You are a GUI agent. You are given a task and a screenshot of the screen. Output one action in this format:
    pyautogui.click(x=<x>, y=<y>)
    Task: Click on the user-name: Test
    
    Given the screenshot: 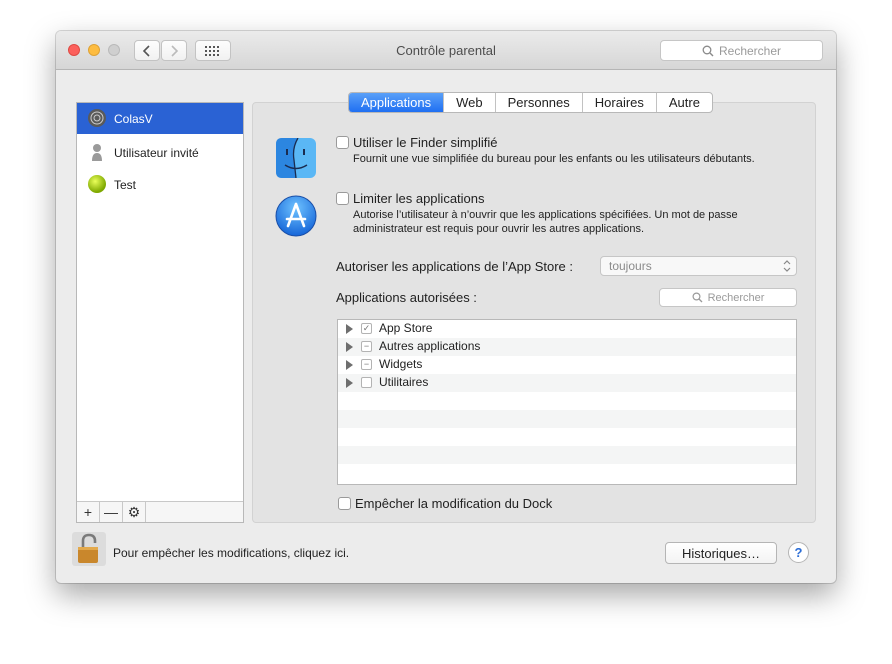 What is the action you would take?
    pyautogui.click(x=125, y=184)
    